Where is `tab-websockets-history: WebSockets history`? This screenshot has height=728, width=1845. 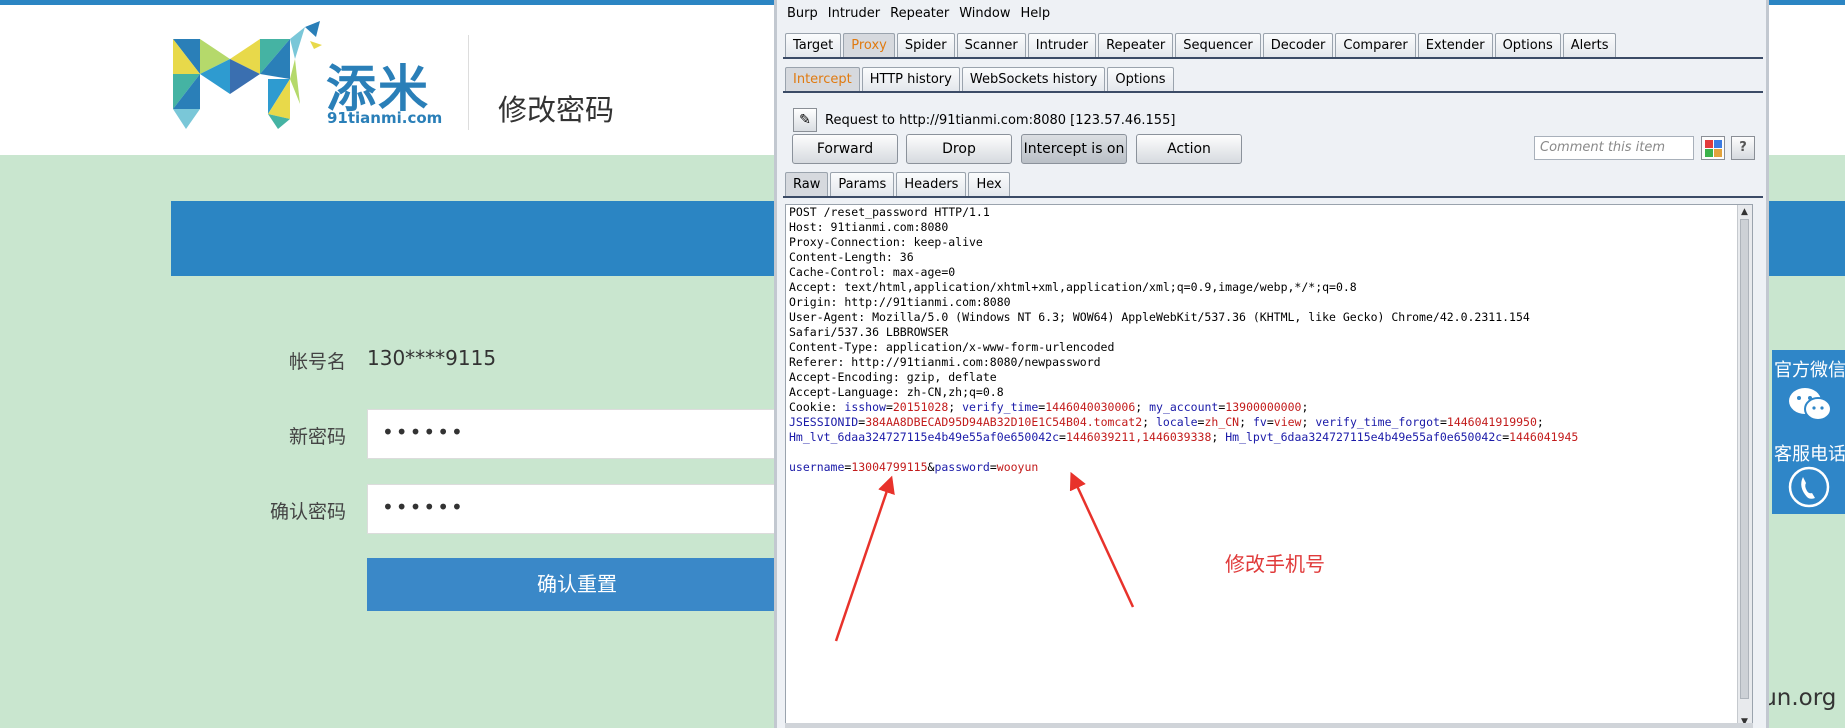 tab-websockets-history: WebSockets history is located at coordinates (1033, 79).